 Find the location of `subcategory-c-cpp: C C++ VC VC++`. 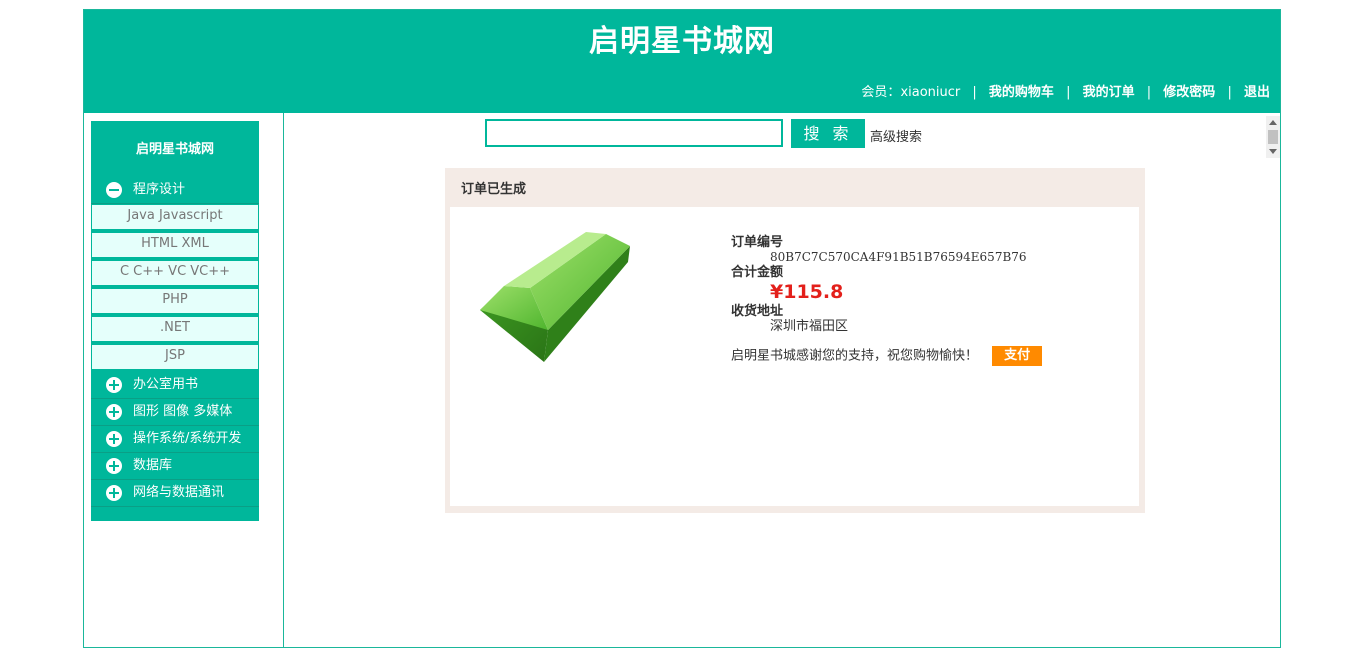

subcategory-c-cpp: C C++ VC VC++ is located at coordinates (175, 273).